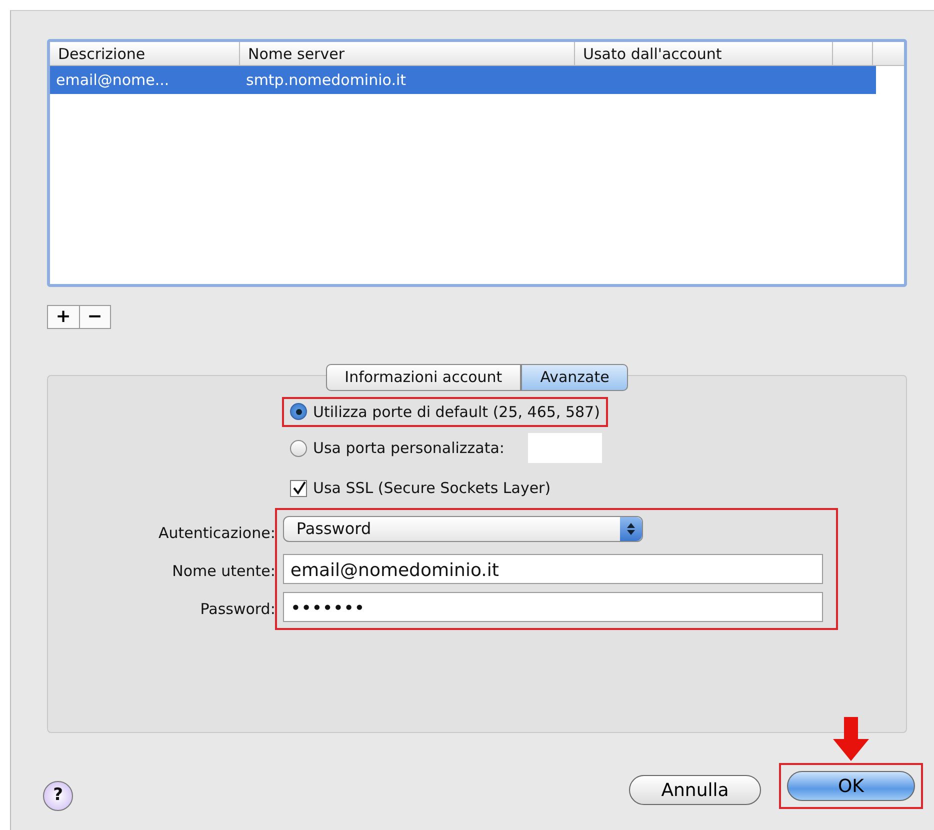  What do you see at coordinates (631, 528) in the screenshot?
I see `stepper-icon` at bounding box center [631, 528].